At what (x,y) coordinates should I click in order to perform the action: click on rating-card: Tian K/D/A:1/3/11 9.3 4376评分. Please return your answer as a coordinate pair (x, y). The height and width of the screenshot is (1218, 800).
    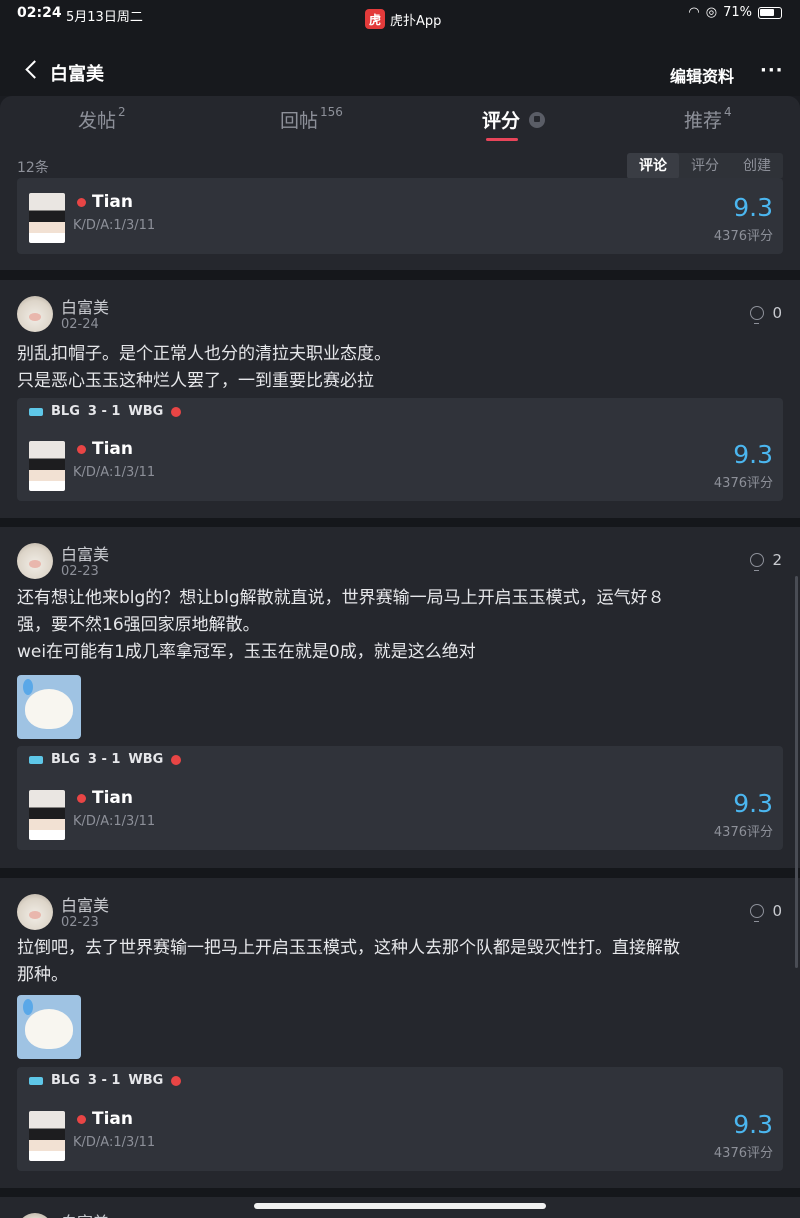
    Looking at the image, I should click on (400, 216).